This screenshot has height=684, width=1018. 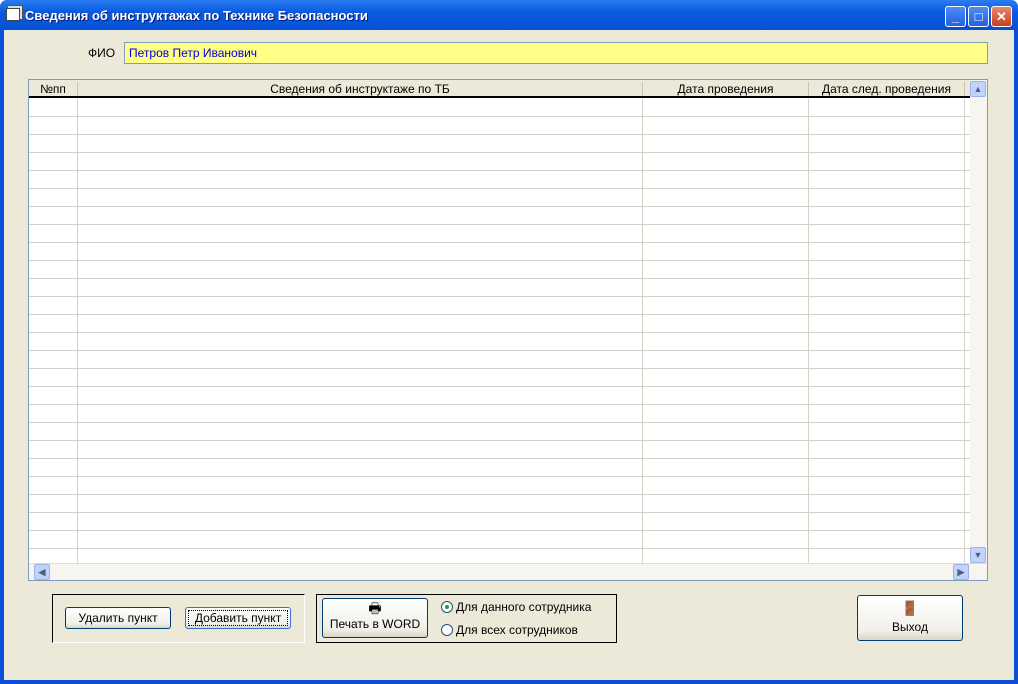 What do you see at coordinates (42, 572) in the screenshot?
I see `scroll-left-icon: ◀` at bounding box center [42, 572].